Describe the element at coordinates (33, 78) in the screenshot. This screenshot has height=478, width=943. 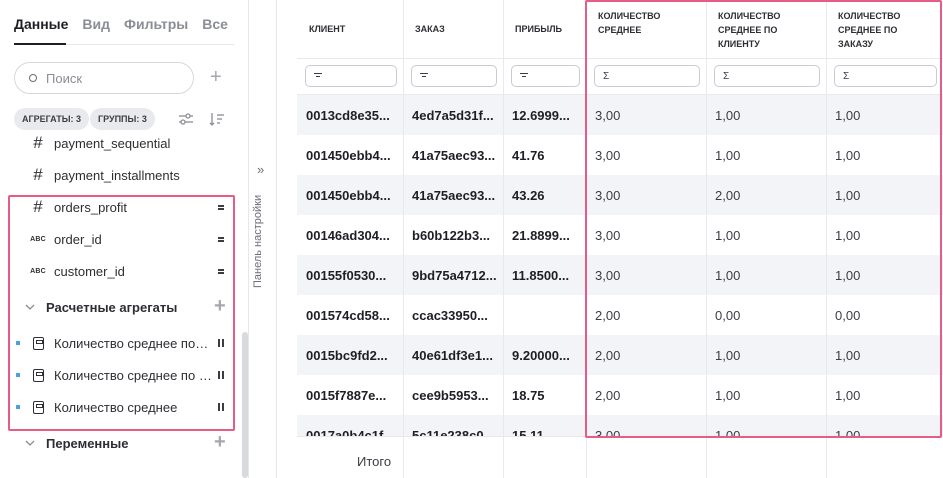
I see `search-icon` at that location.